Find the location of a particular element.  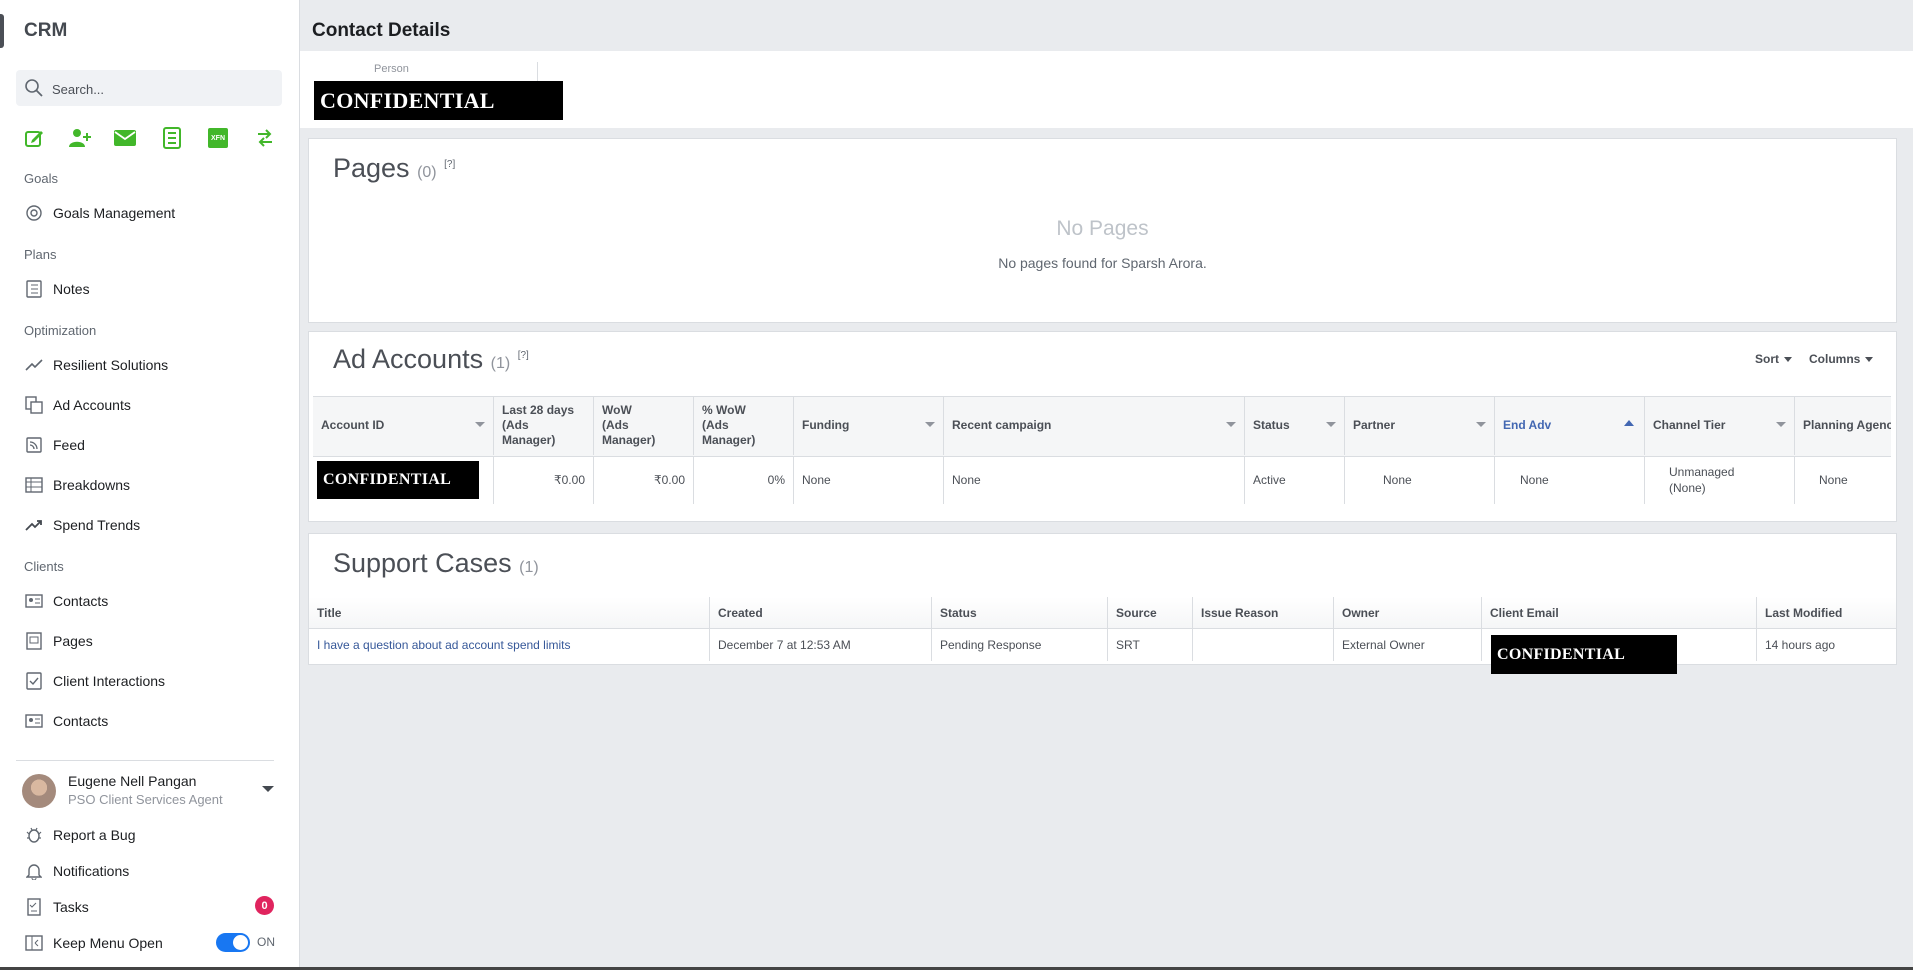

col-pct-wow: % WoW (Ads Manager) is located at coordinates (744, 425).